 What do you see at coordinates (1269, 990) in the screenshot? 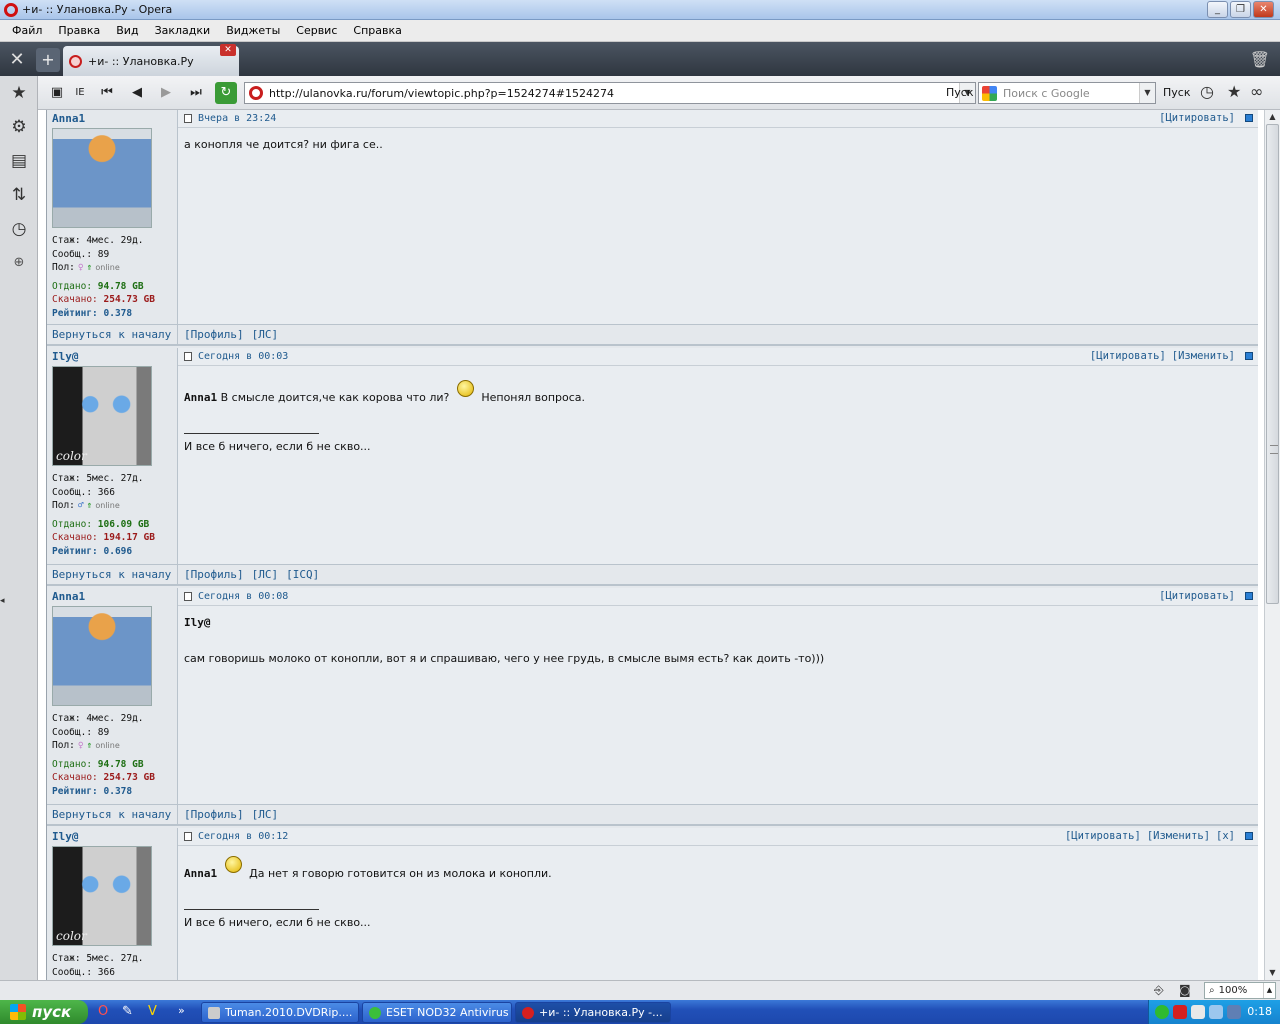
I see `zoom-dropdown-icon: ▲` at bounding box center [1269, 990].